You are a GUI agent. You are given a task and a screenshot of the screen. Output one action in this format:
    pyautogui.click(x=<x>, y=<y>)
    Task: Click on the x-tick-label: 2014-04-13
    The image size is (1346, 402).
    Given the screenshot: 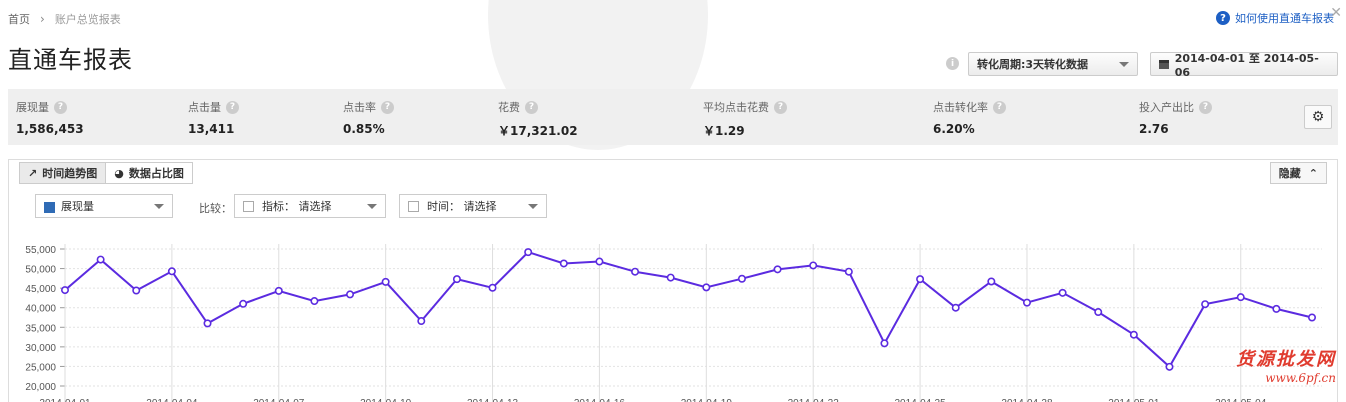 What is the action you would take?
    pyautogui.click(x=493, y=400)
    